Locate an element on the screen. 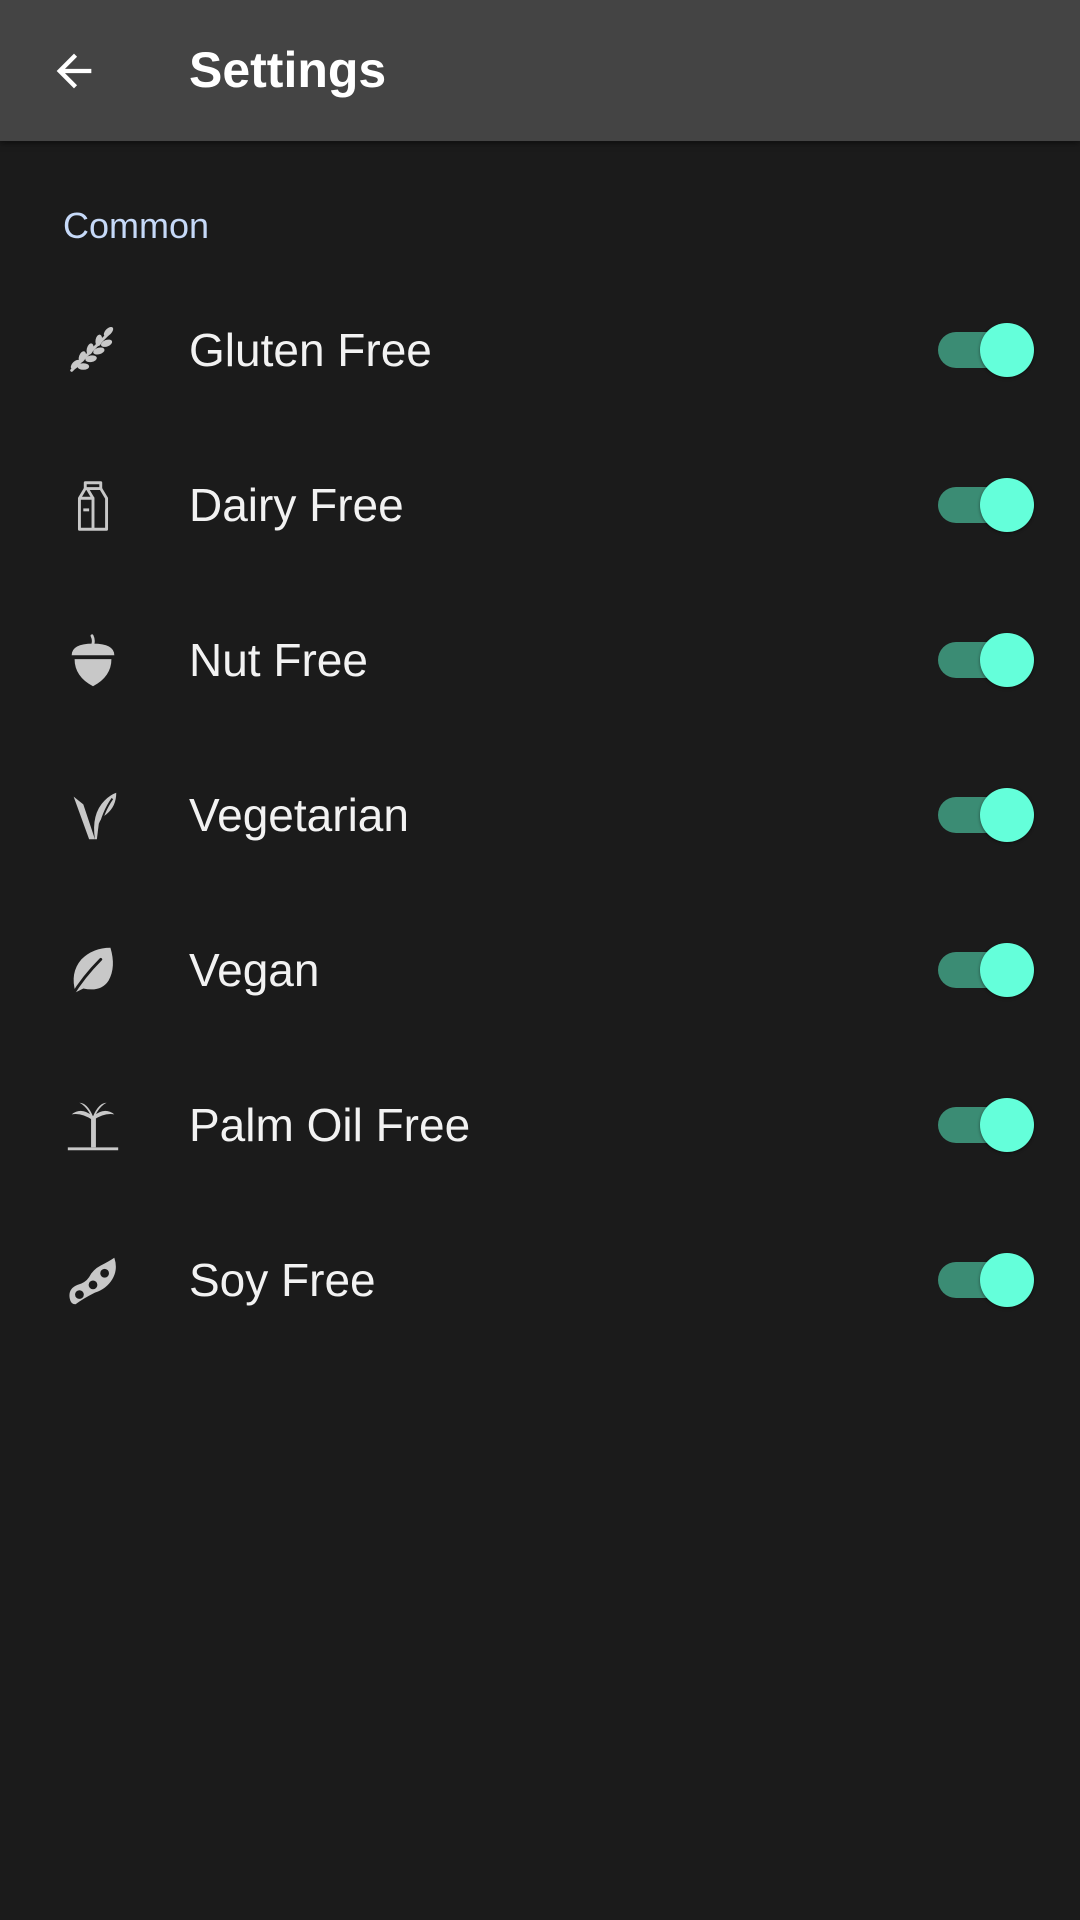 The image size is (1080, 1920). setting-row-soy-free: Soy Free is located at coordinates (540, 1280).